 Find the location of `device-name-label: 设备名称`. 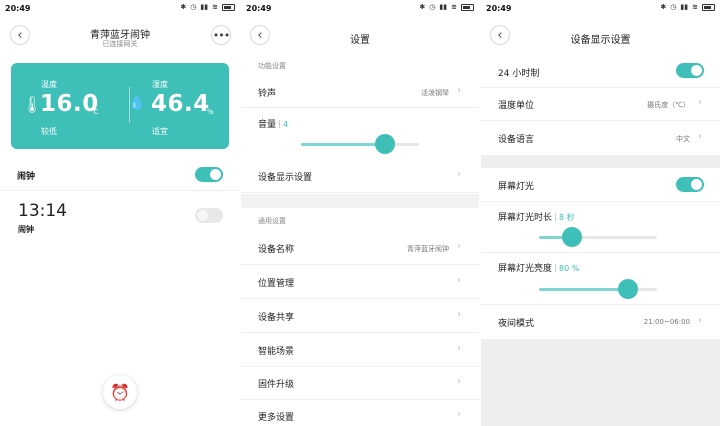

device-name-label: 设备名称 is located at coordinates (276, 250).